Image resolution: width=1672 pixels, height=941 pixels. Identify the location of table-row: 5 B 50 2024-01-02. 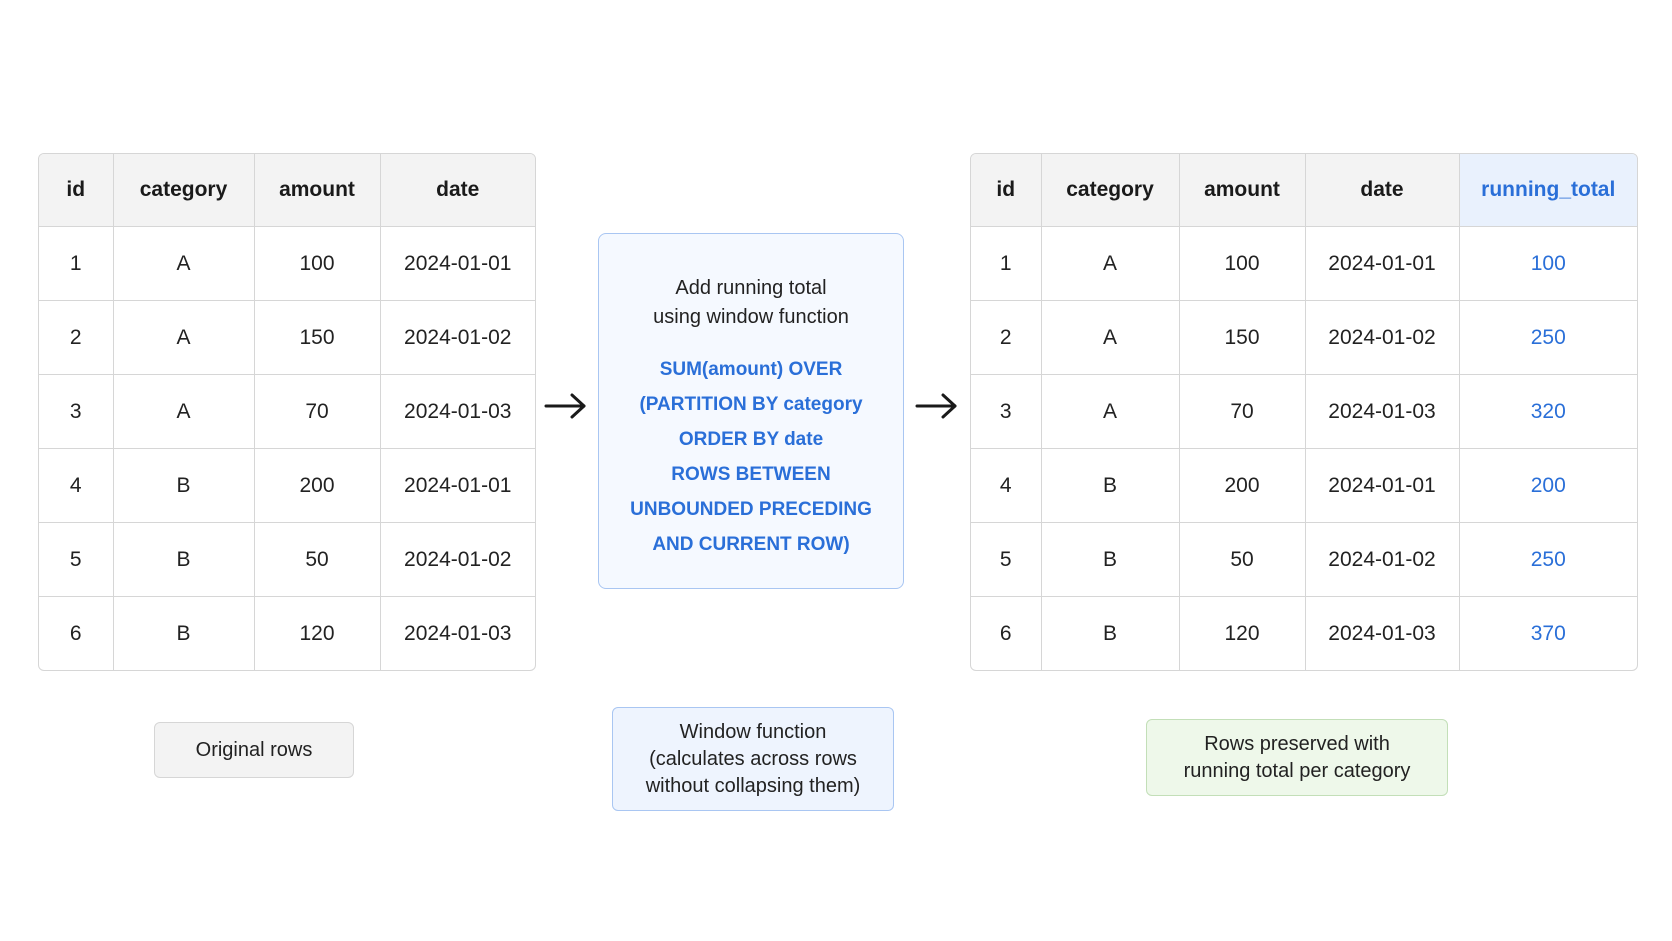
(287, 559).